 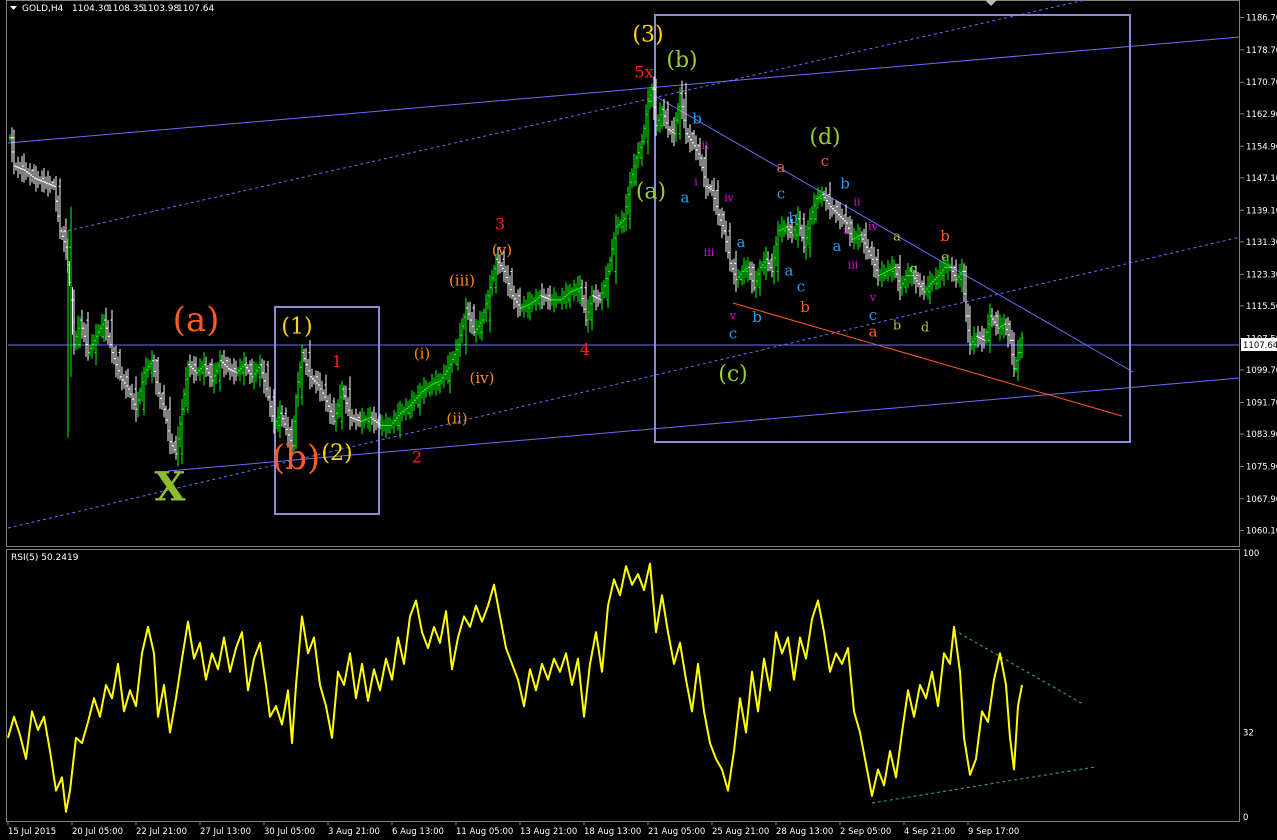 What do you see at coordinates (289, 832) in the screenshot?
I see `x-tick-label: 30 Jul 05:00` at bounding box center [289, 832].